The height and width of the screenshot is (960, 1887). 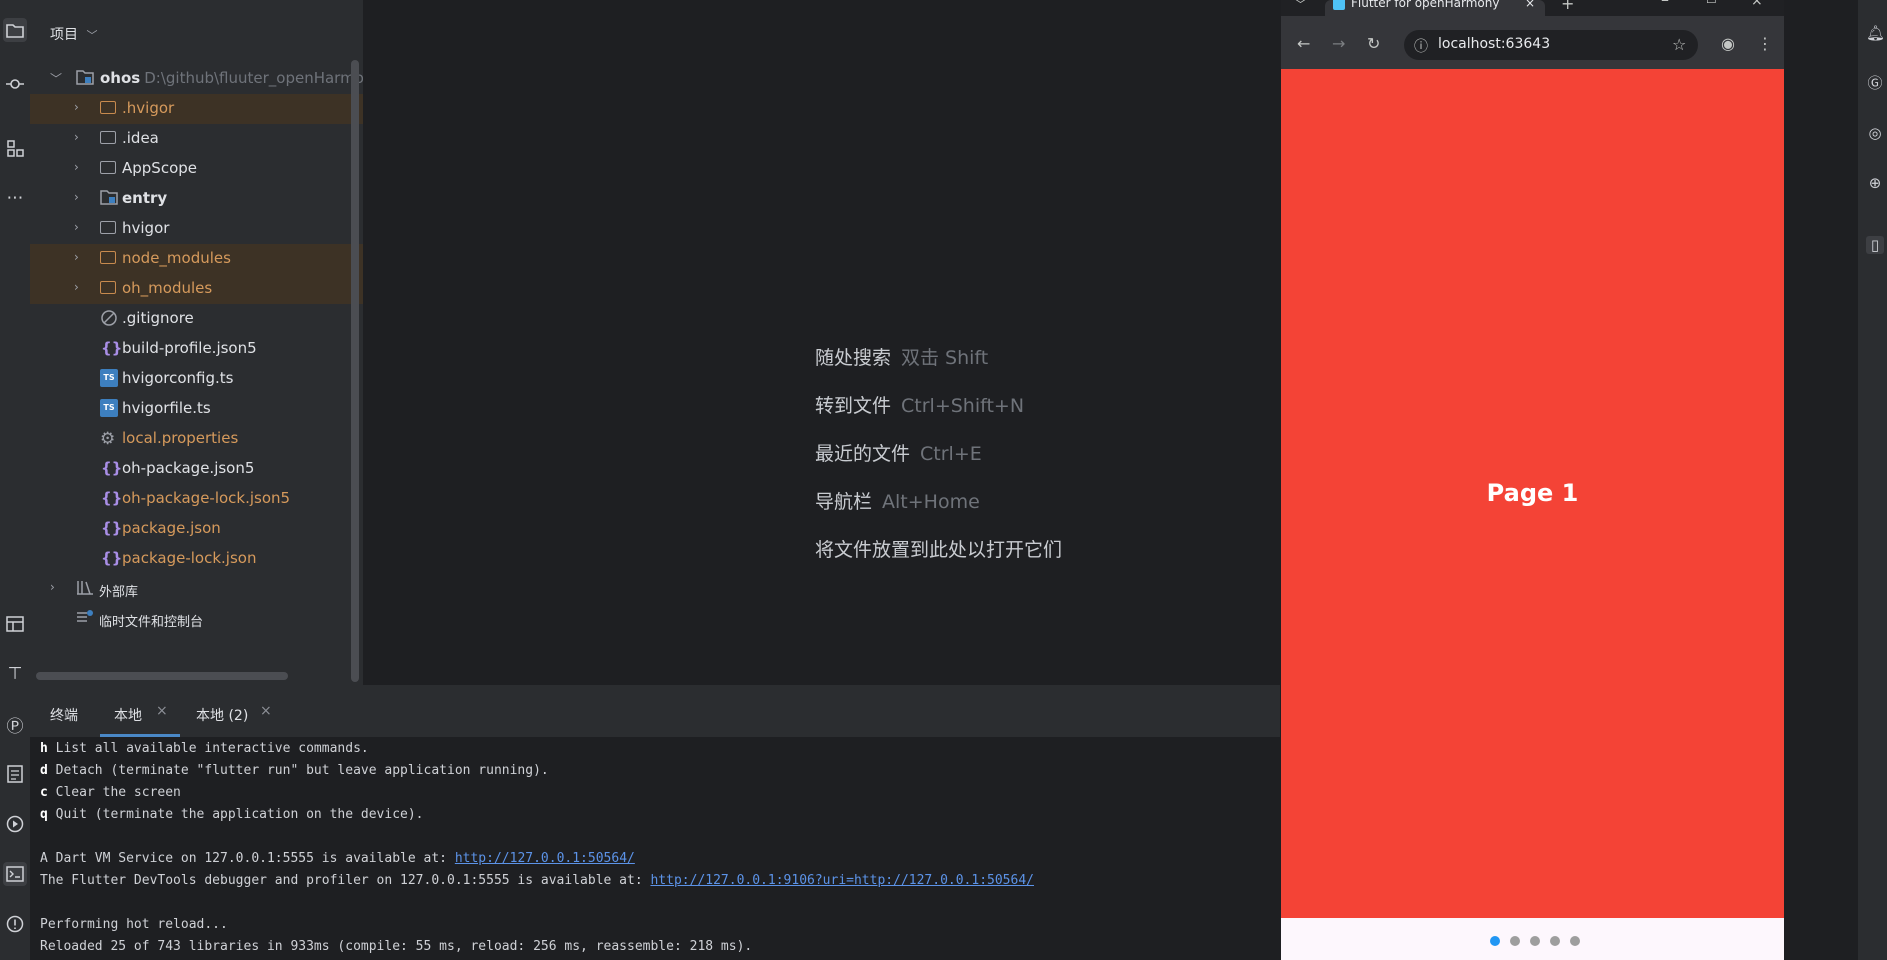 What do you see at coordinates (206, 498) in the screenshot?
I see `tree-item-label: oh-package-lock.json5` at bounding box center [206, 498].